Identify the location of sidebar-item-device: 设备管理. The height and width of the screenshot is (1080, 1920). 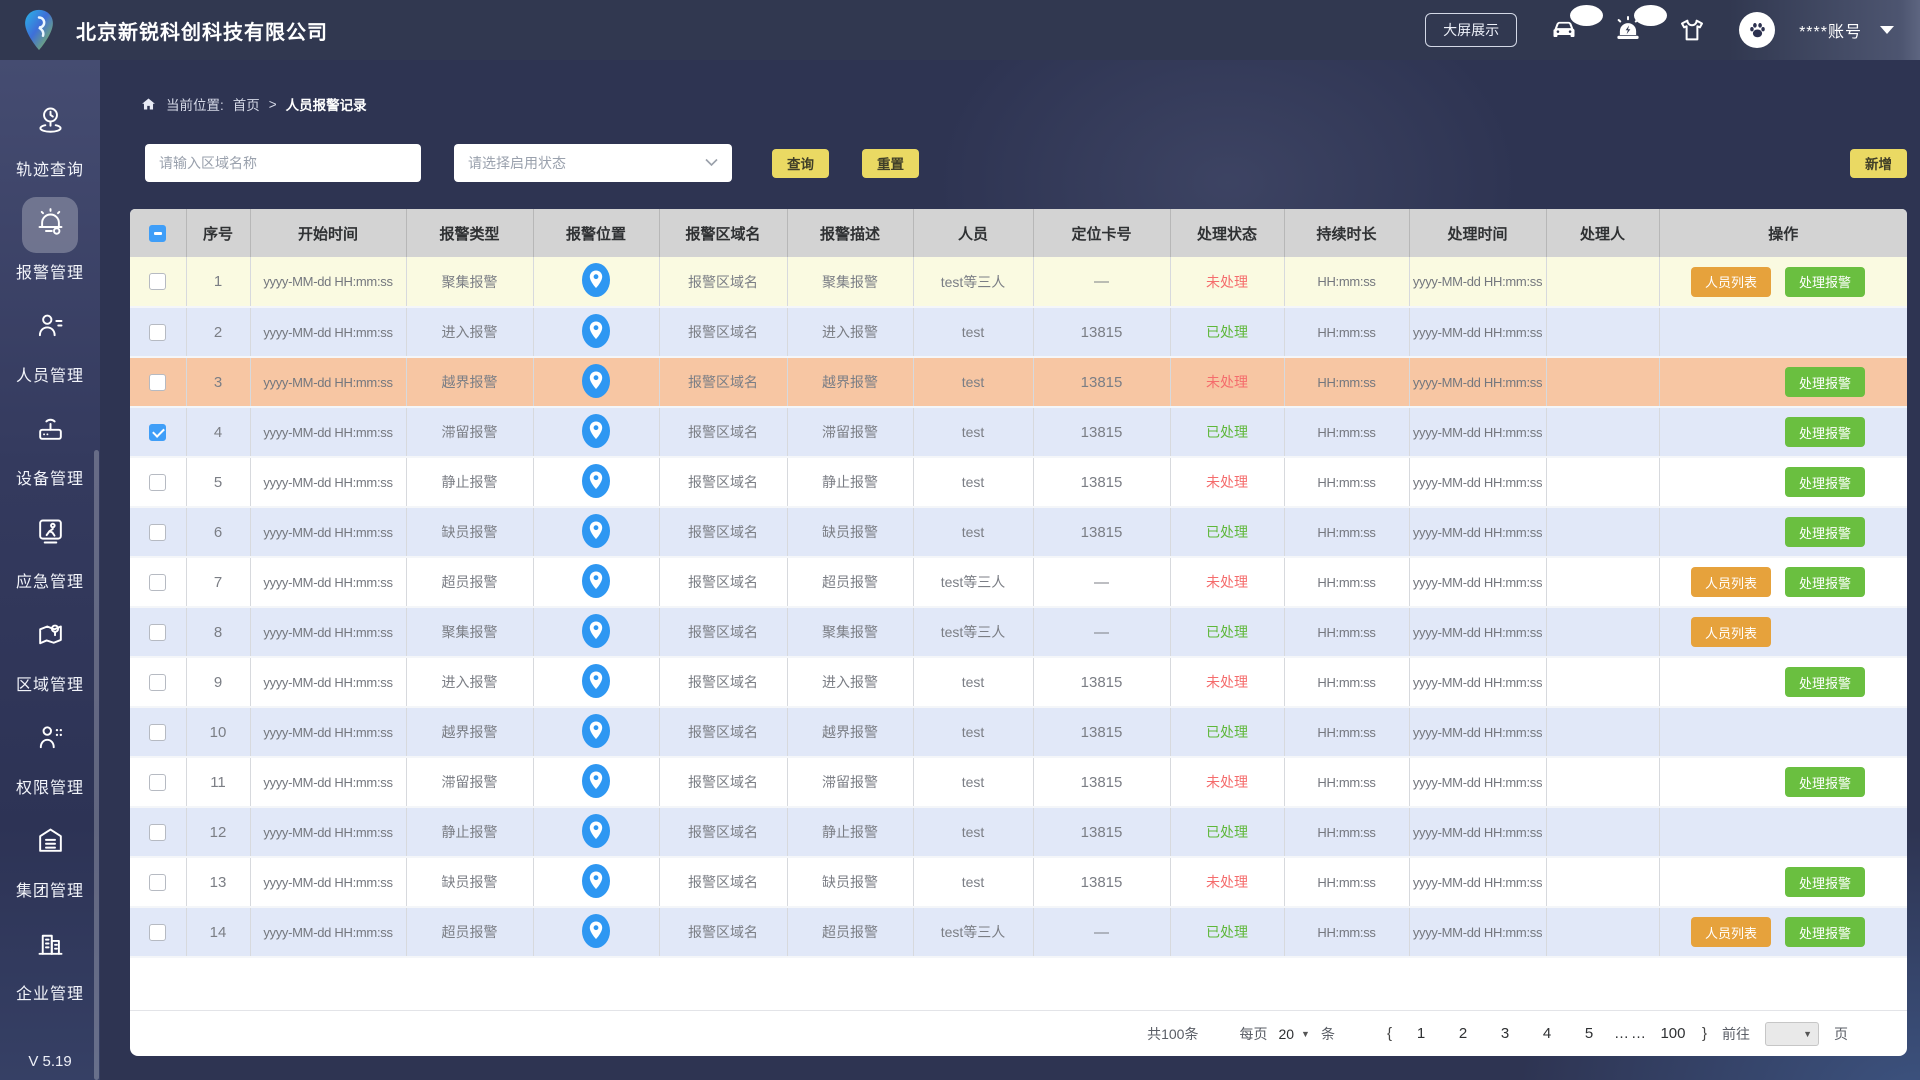
(50, 446).